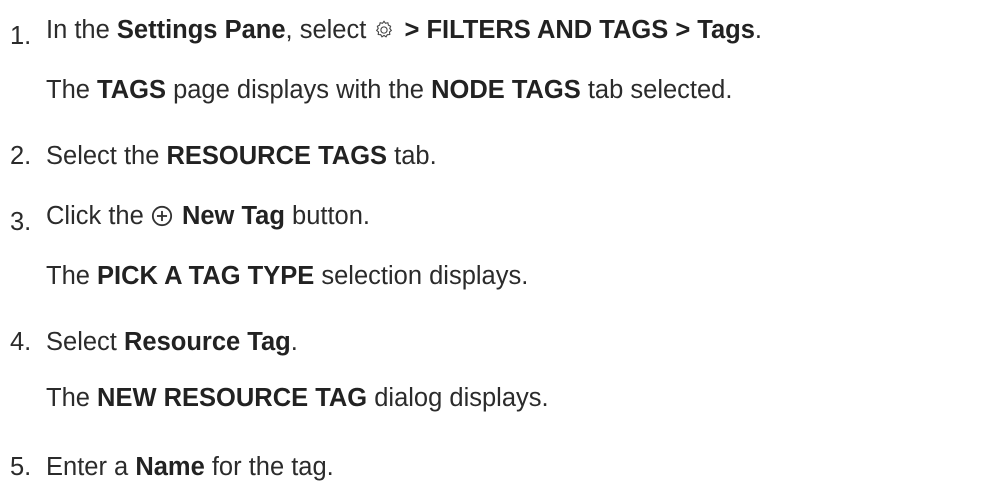 Image resolution: width=981 pixels, height=503 pixels. Describe the element at coordinates (131, 90) in the screenshot. I see `result-bold-text: TAGS` at that location.